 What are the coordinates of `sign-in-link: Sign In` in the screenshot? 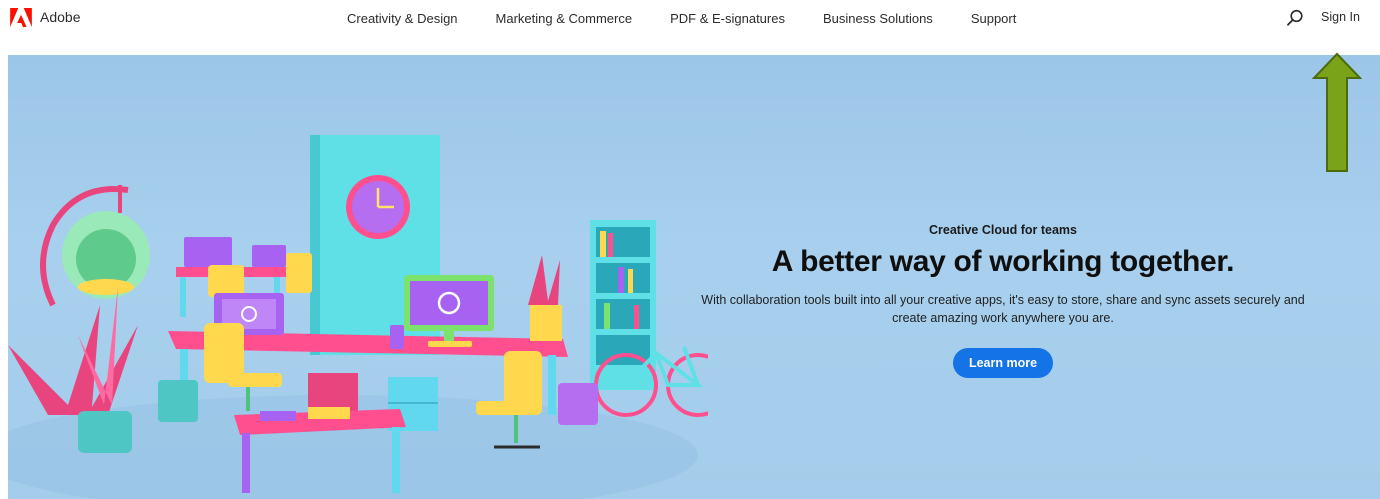 It's located at (1340, 17).